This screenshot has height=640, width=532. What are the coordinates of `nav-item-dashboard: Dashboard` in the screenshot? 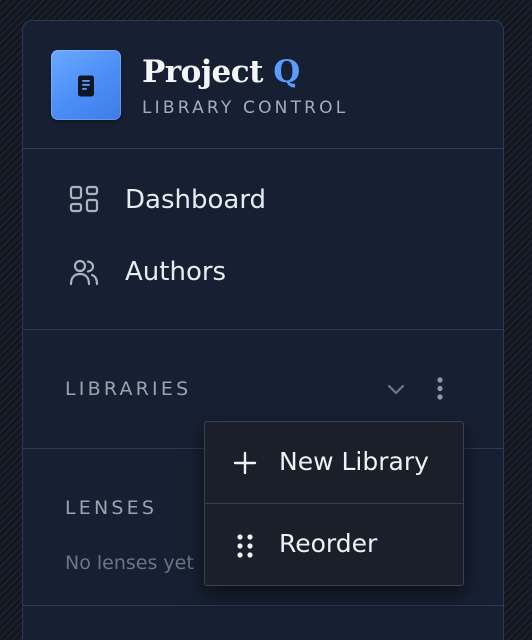 It's located at (263, 199).